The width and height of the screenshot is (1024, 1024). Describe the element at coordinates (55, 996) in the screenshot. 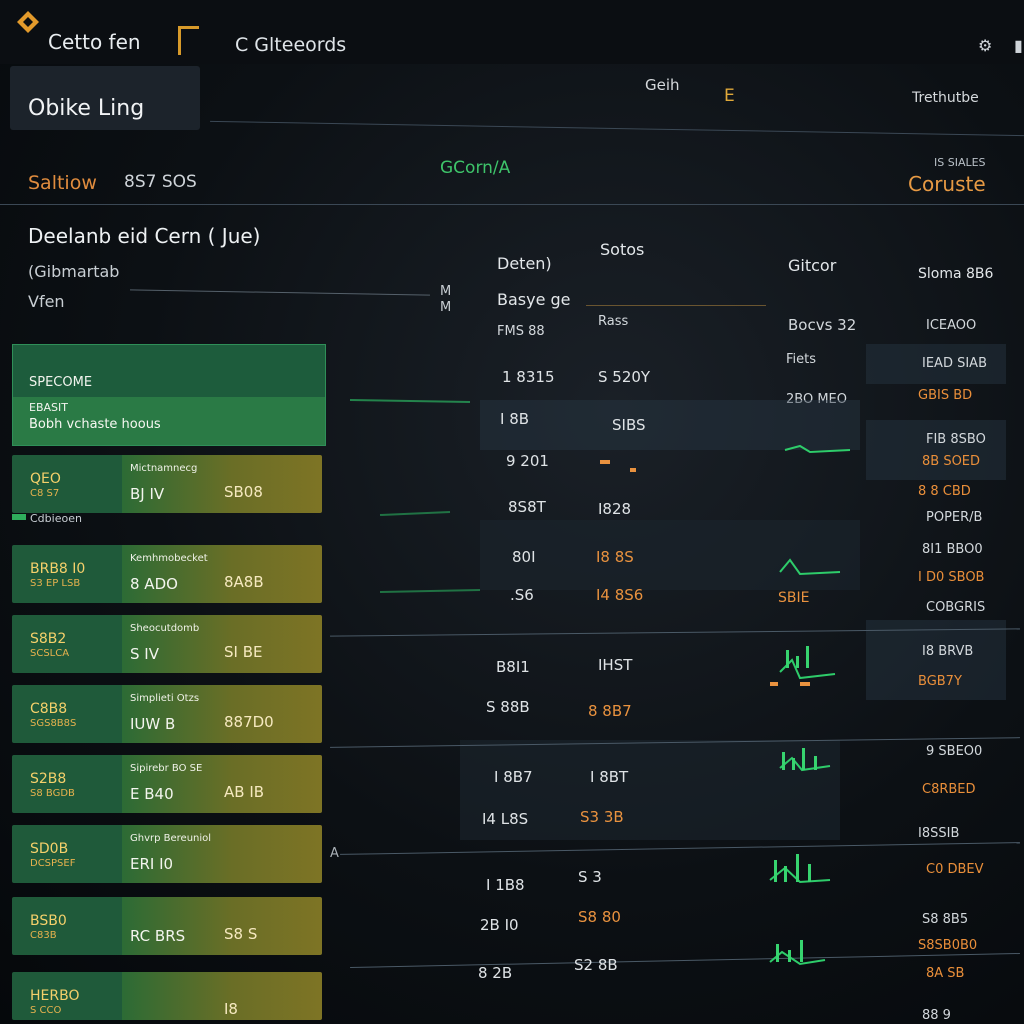

I see `list-card-code: HERBO` at that location.